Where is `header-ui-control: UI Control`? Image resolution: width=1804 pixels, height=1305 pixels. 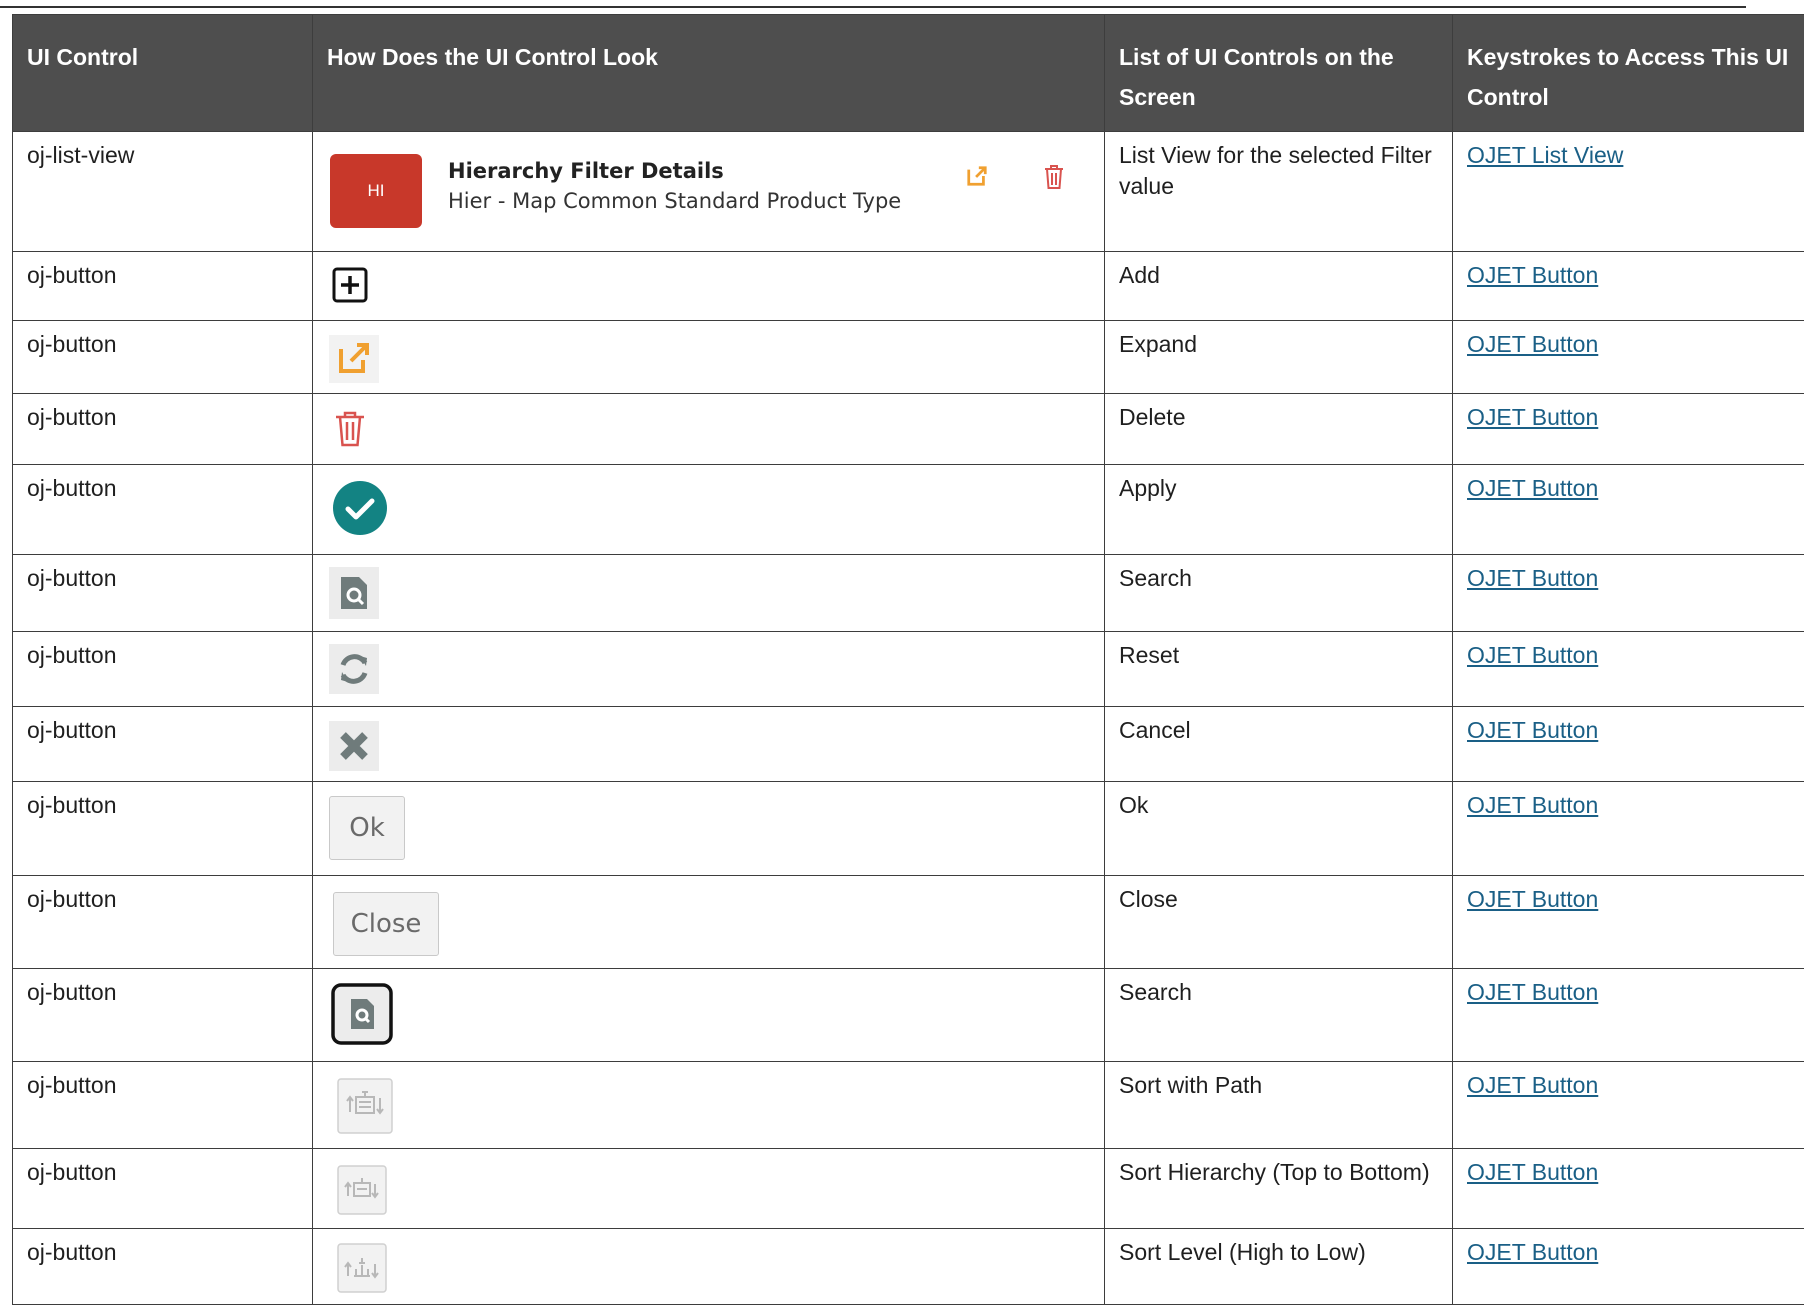
header-ui-control: UI Control is located at coordinates (163, 73).